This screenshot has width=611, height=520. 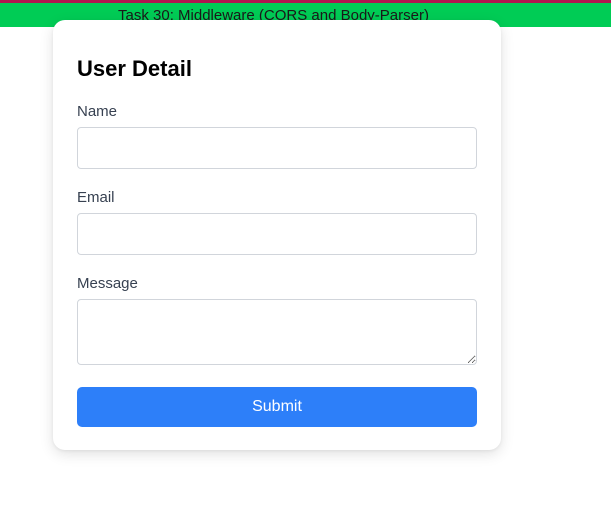 What do you see at coordinates (277, 407) in the screenshot?
I see `submit-button: Submit` at bounding box center [277, 407].